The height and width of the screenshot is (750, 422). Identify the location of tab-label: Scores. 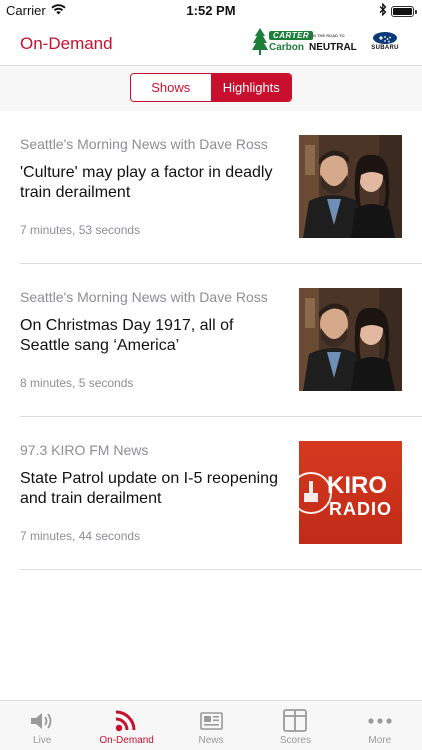
(295, 740).